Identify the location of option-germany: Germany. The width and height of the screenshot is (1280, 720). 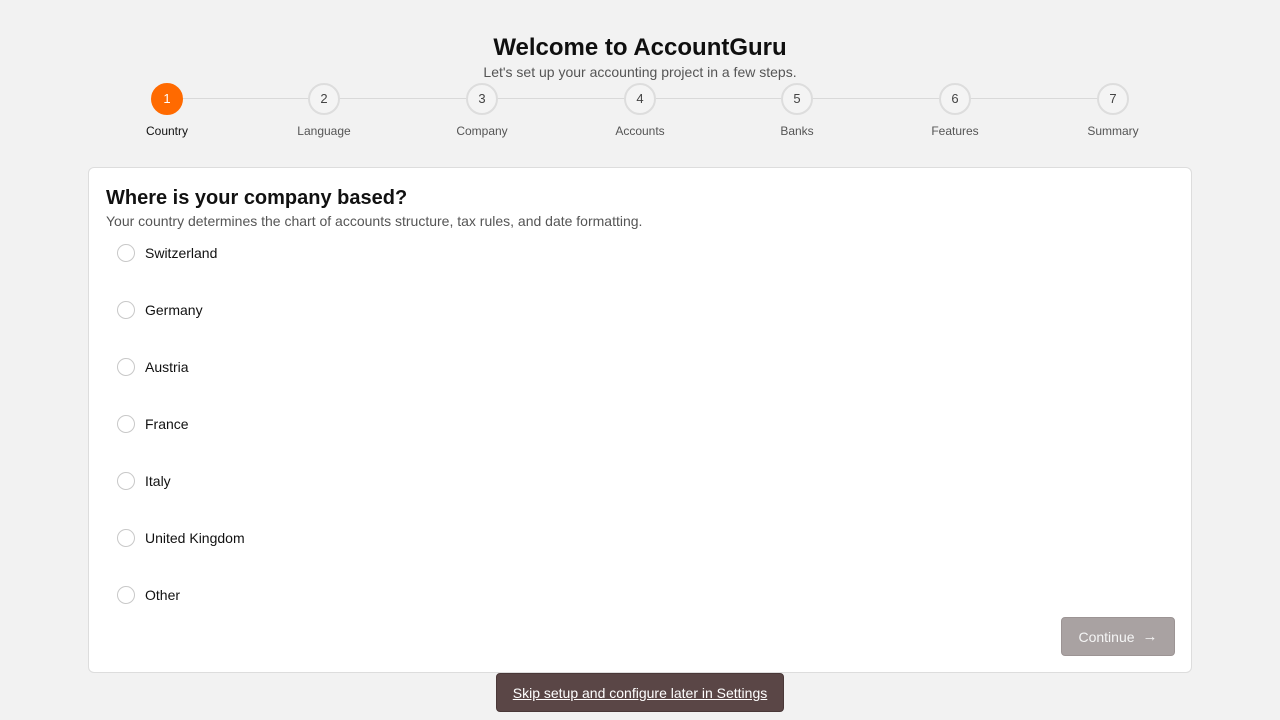
(181, 310).